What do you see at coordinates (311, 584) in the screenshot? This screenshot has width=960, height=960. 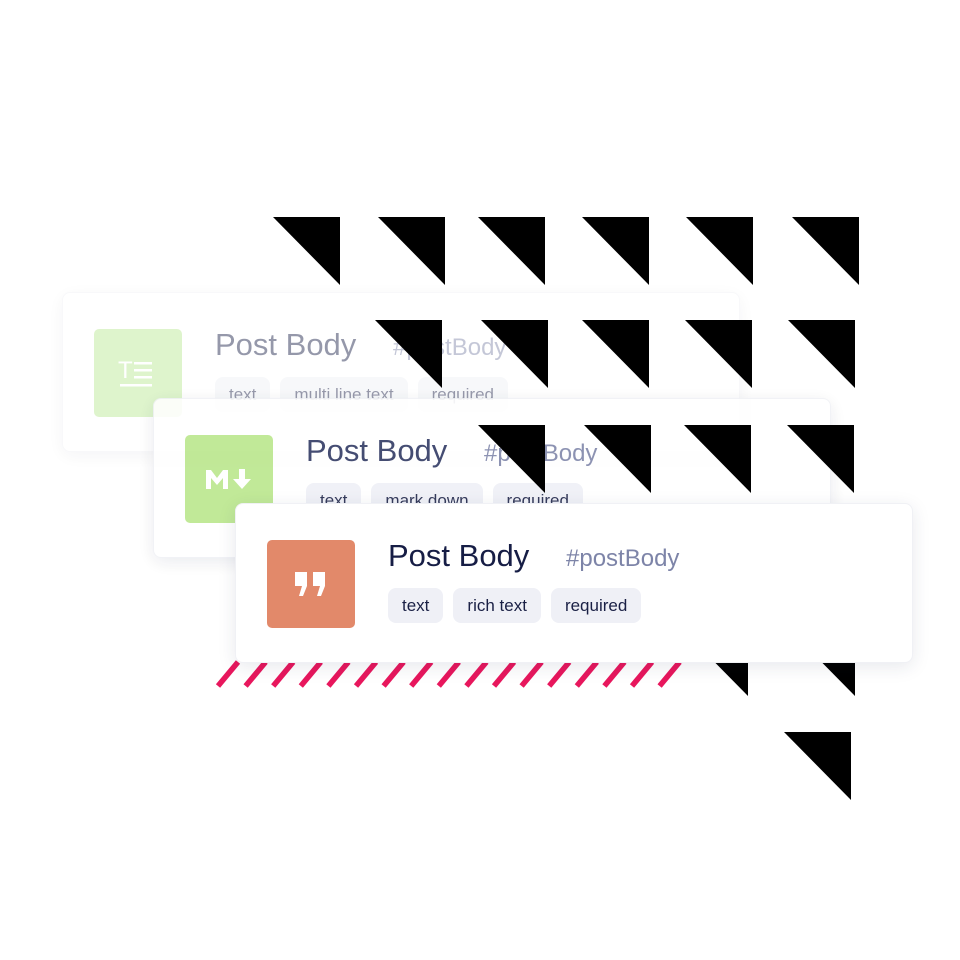 I see `quote-icon` at bounding box center [311, 584].